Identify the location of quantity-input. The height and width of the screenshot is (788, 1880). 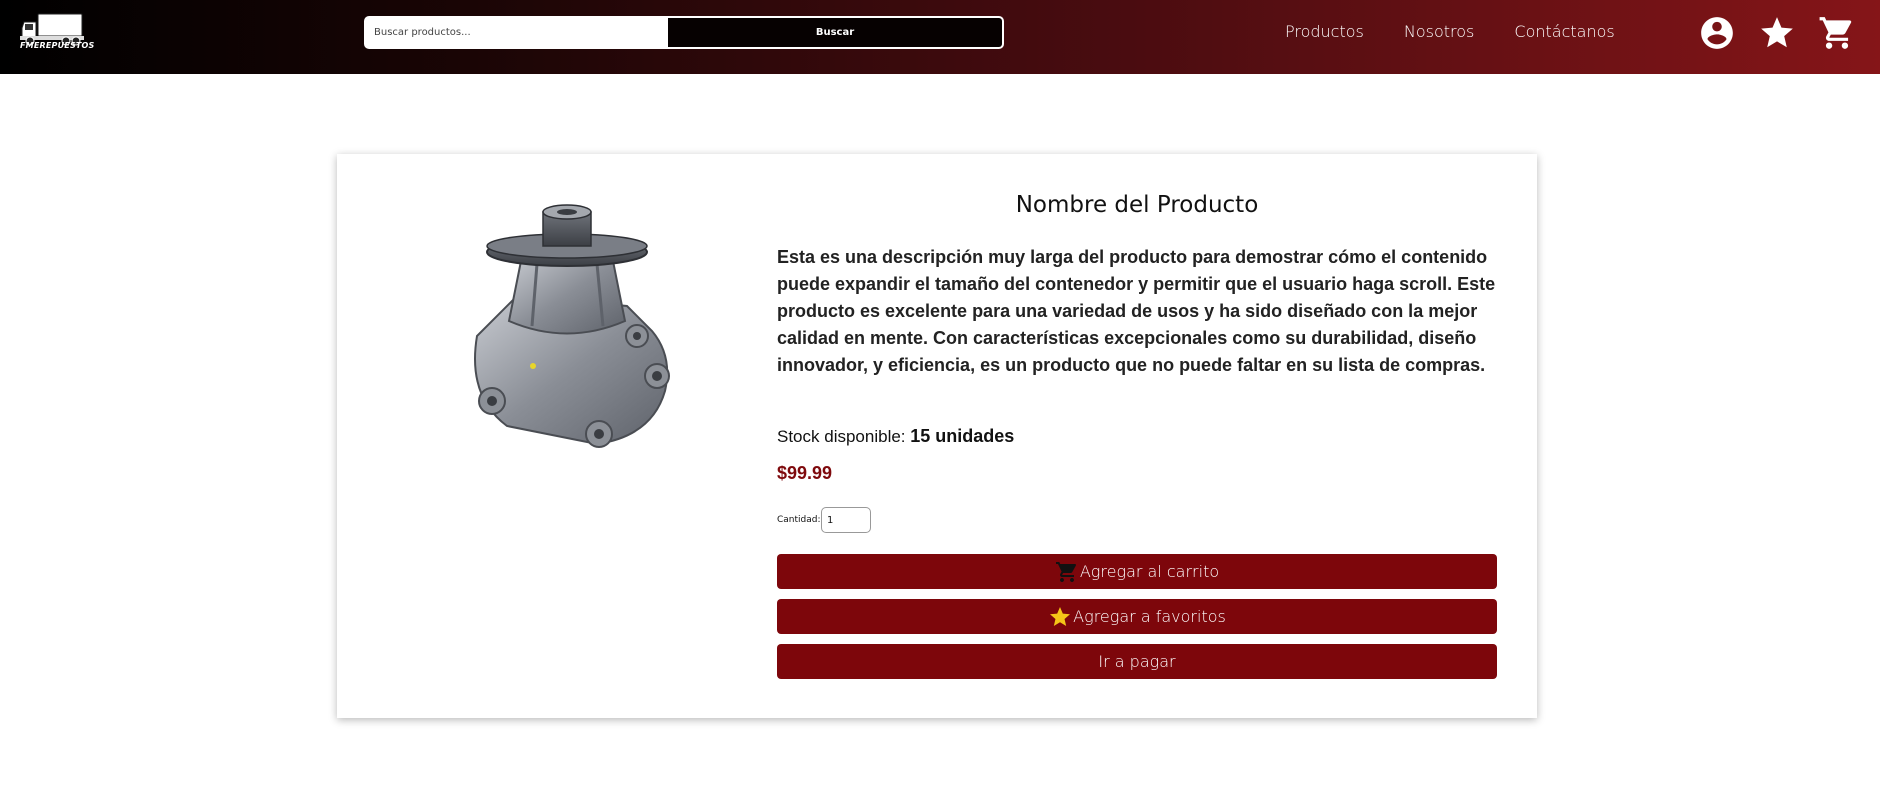
(846, 520).